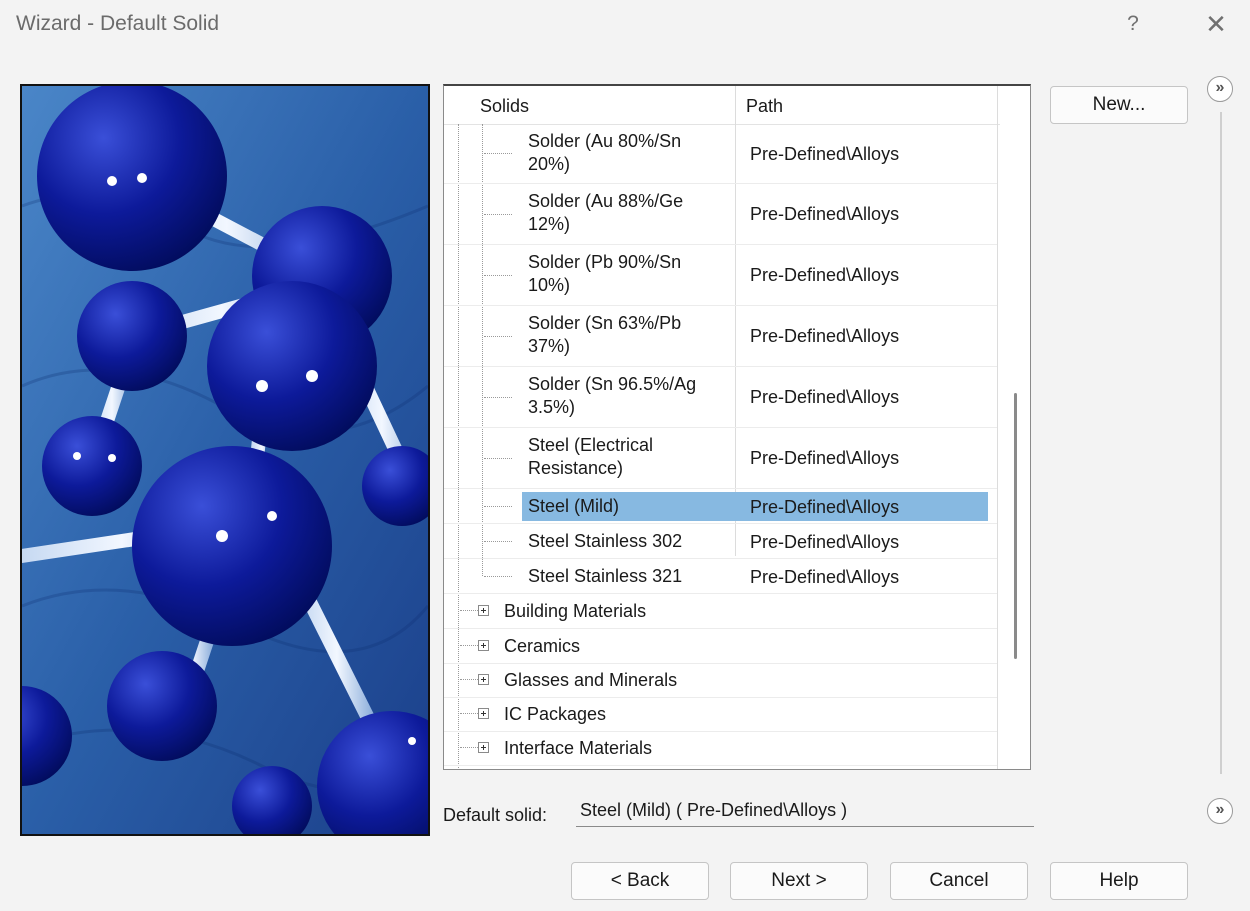 Image resolution: width=1250 pixels, height=911 pixels. Describe the element at coordinates (591, 445) in the screenshot. I see `solid-name-line: Steel (Electrical` at that location.